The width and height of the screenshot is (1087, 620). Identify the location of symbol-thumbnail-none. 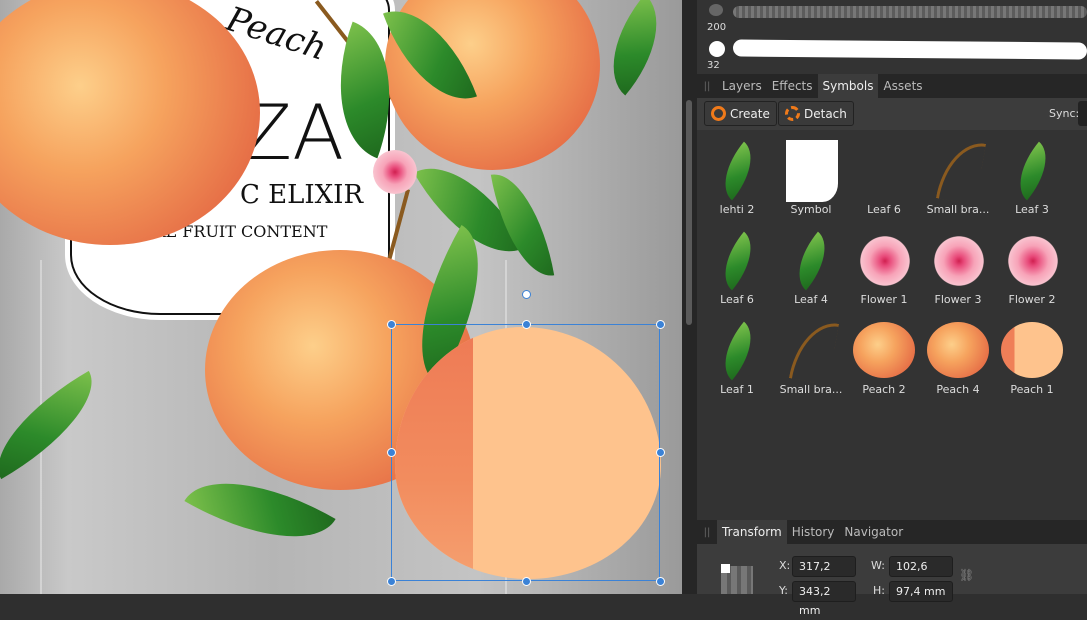
(885, 171).